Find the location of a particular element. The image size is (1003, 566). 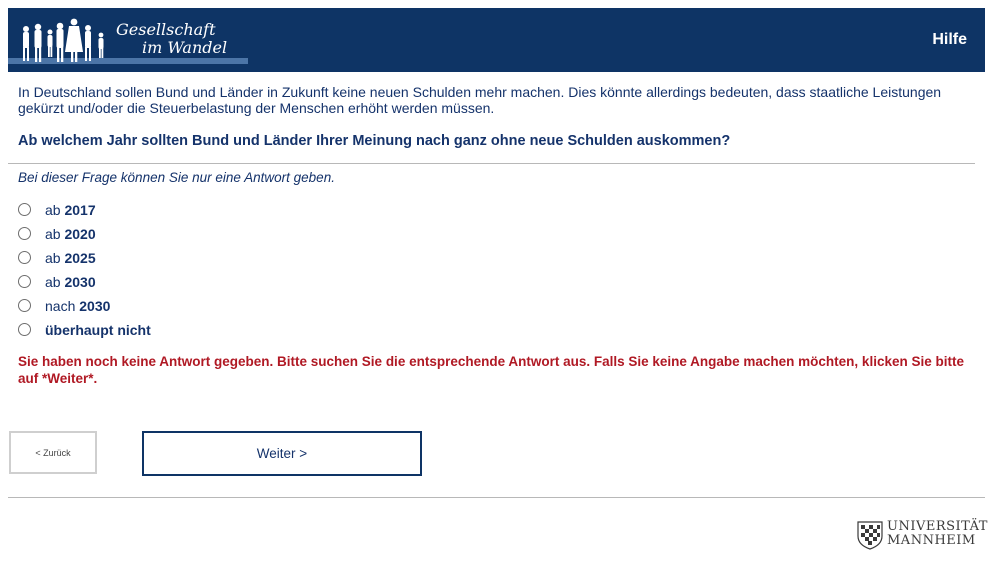

answer-option-label: nach 2030 is located at coordinates (77, 306).